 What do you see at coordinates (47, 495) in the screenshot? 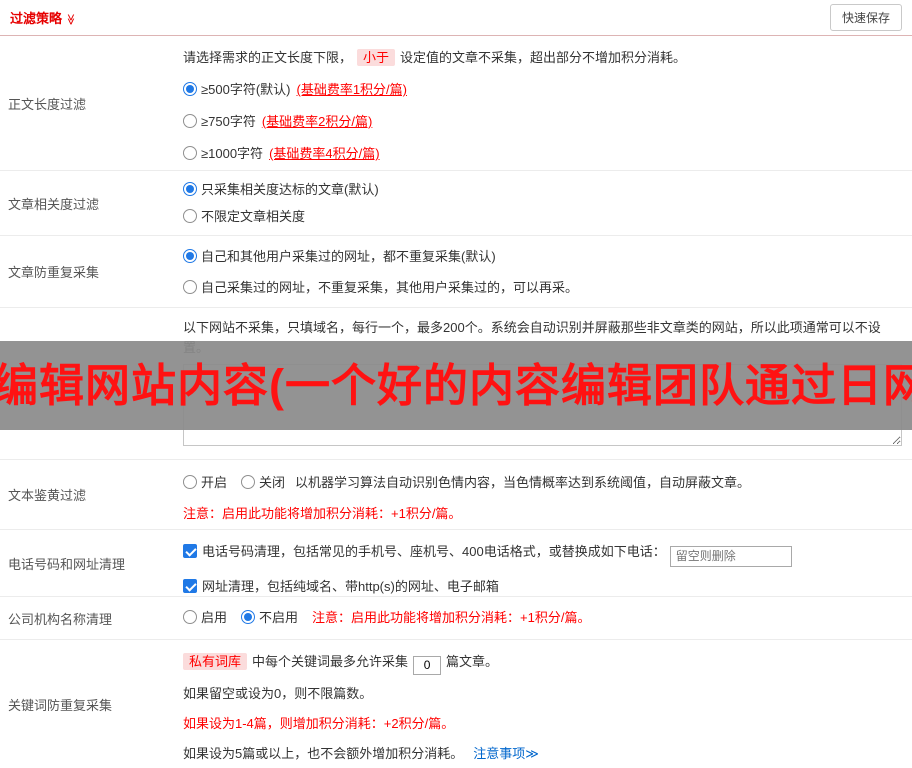
I see `porn-filter-label: 文本鉴黄过滤` at bounding box center [47, 495].